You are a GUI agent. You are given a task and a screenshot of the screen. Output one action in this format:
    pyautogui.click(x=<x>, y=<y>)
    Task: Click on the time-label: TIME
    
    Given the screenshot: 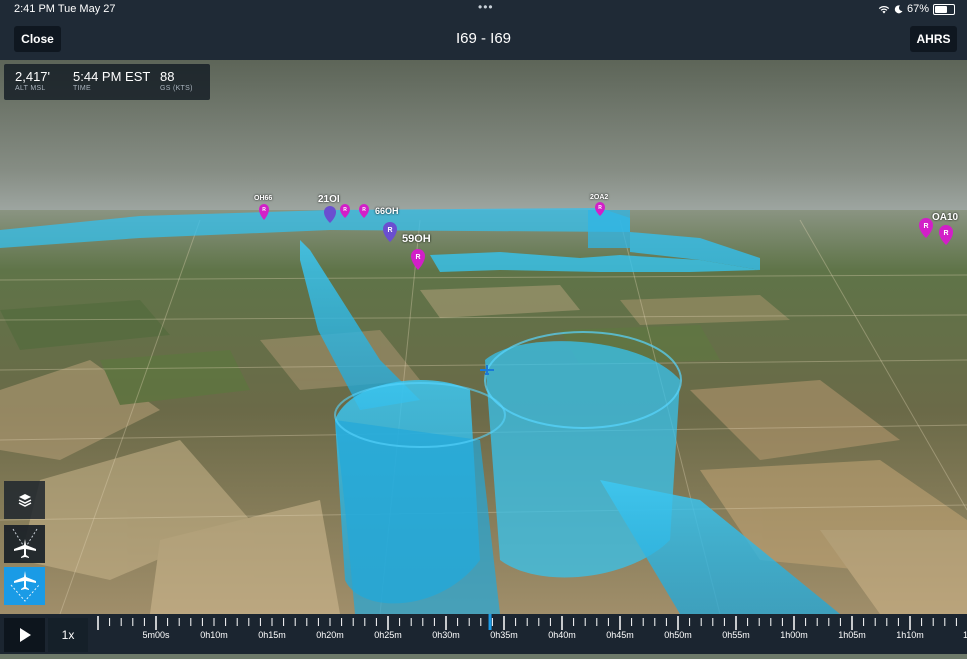 What is the action you would take?
    pyautogui.click(x=82, y=88)
    